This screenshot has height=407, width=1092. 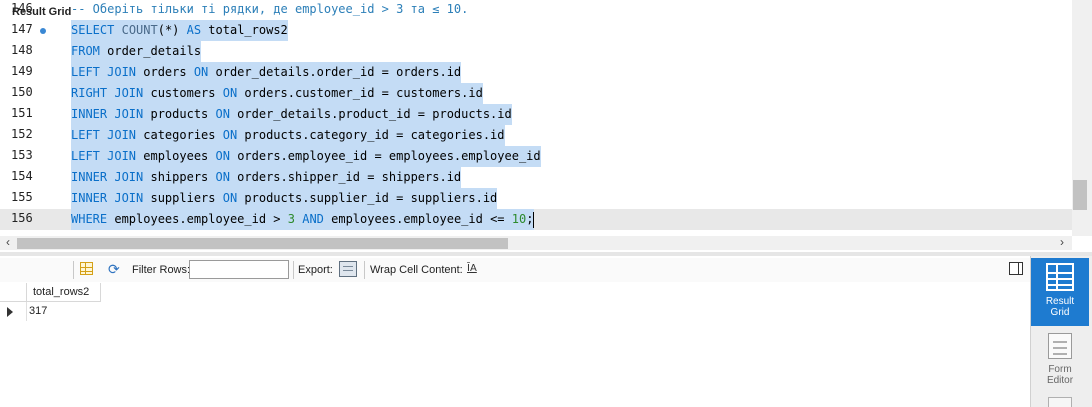 I want to click on line-number: 147, so click(x=22, y=29).